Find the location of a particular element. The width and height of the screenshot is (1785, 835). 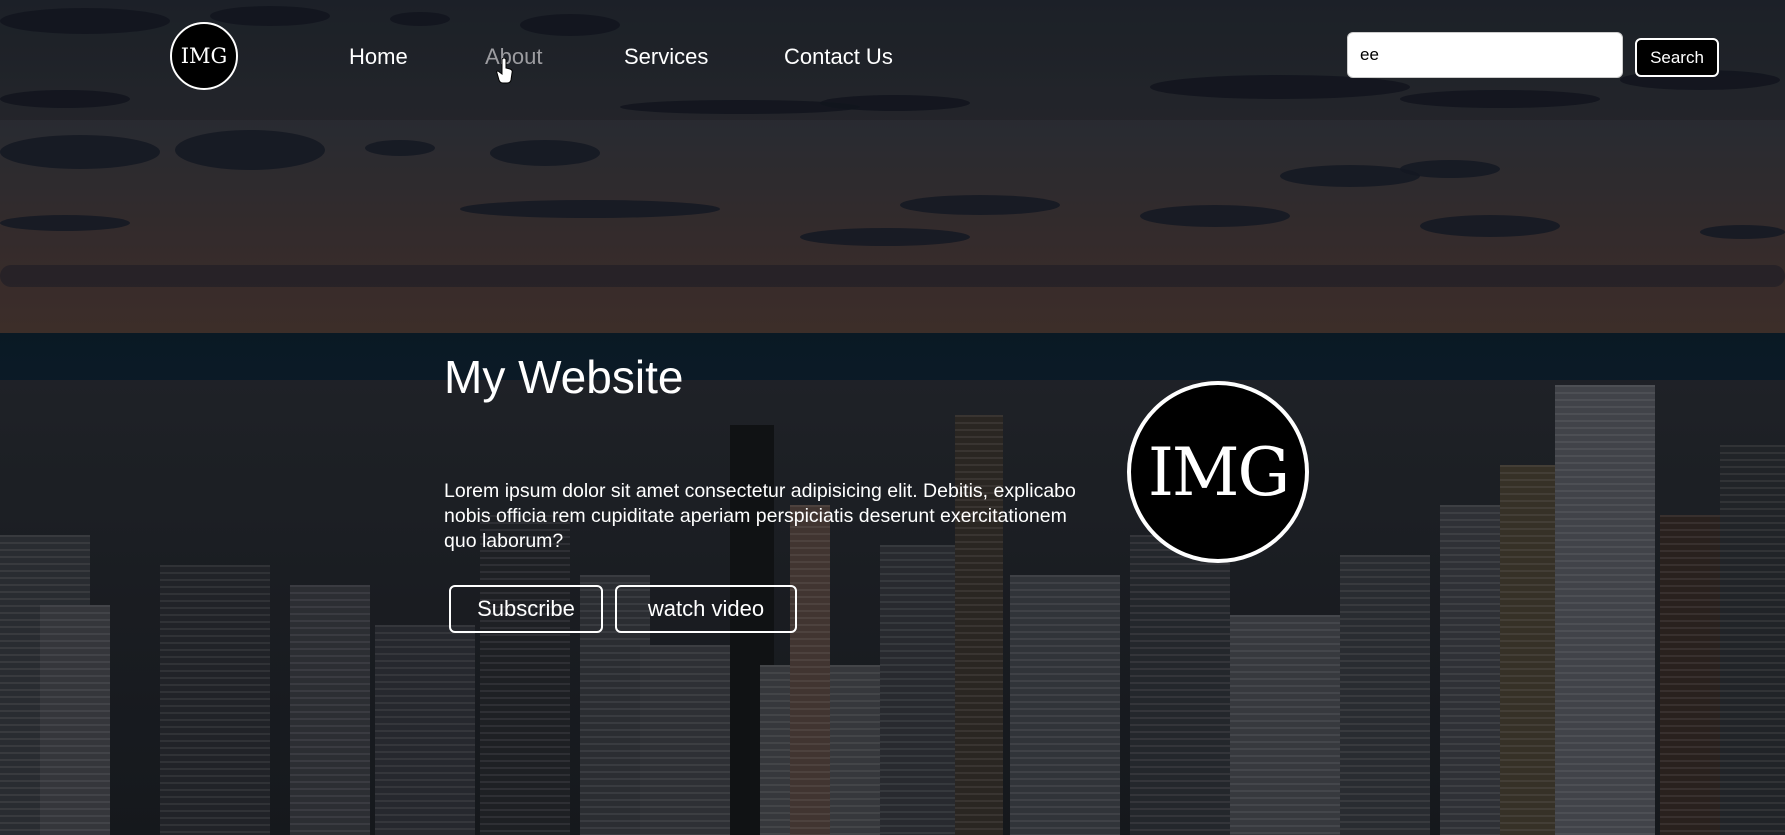

hand-pointer-icon is located at coordinates (504, 71).